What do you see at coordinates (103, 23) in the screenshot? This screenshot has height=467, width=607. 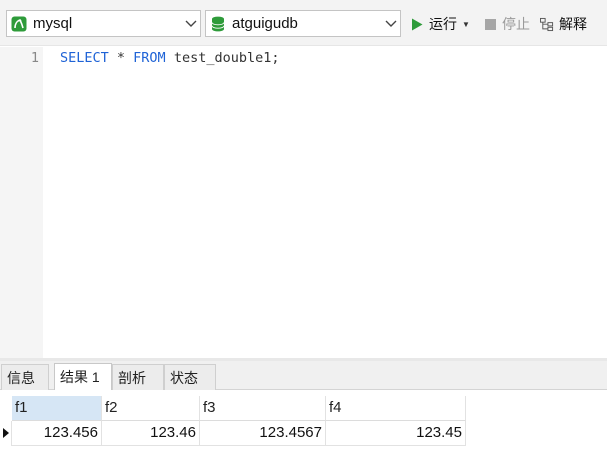 I see `connection-select: mysql` at bounding box center [103, 23].